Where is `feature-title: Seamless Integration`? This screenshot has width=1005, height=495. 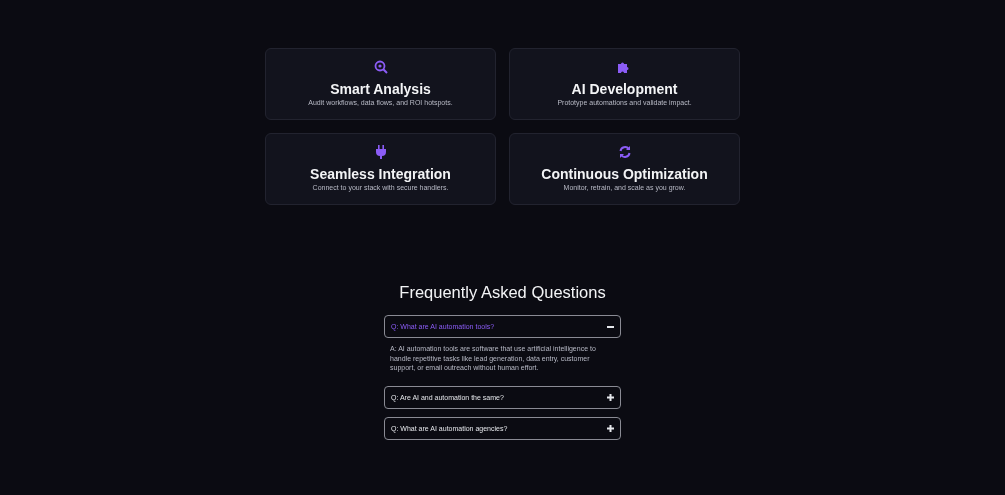
feature-title: Seamless Integration is located at coordinates (380, 174).